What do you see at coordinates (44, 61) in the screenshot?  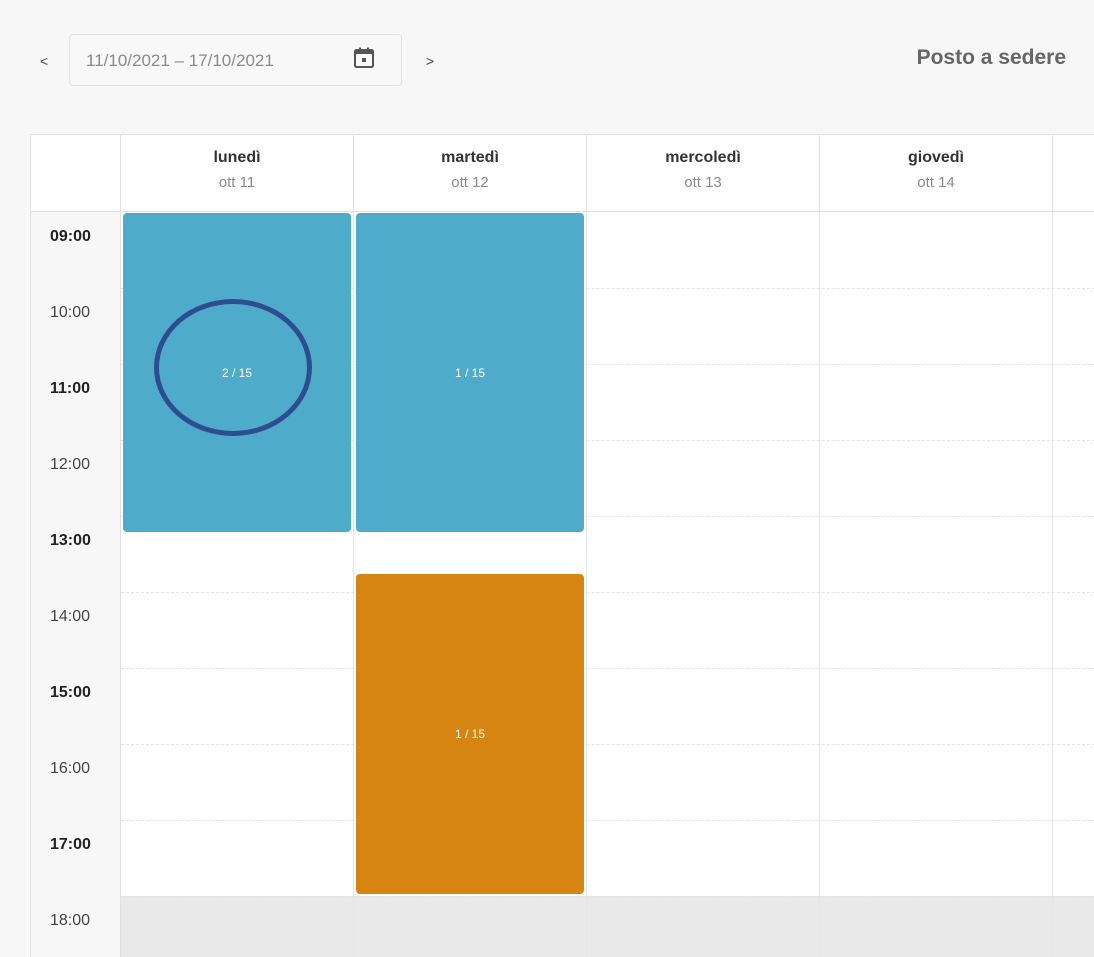 I see `prev-week-button: <` at bounding box center [44, 61].